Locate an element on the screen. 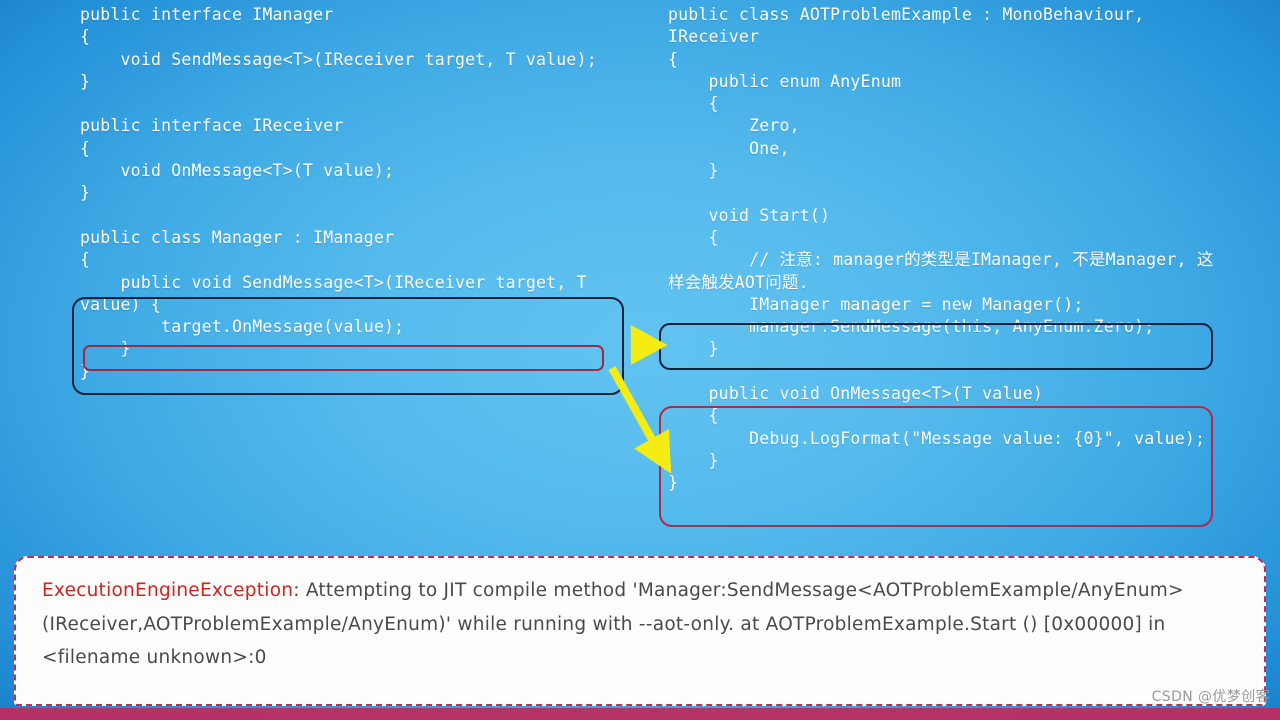  code-right-line-11: IManager manager = new Manager(); is located at coordinates (876, 304).